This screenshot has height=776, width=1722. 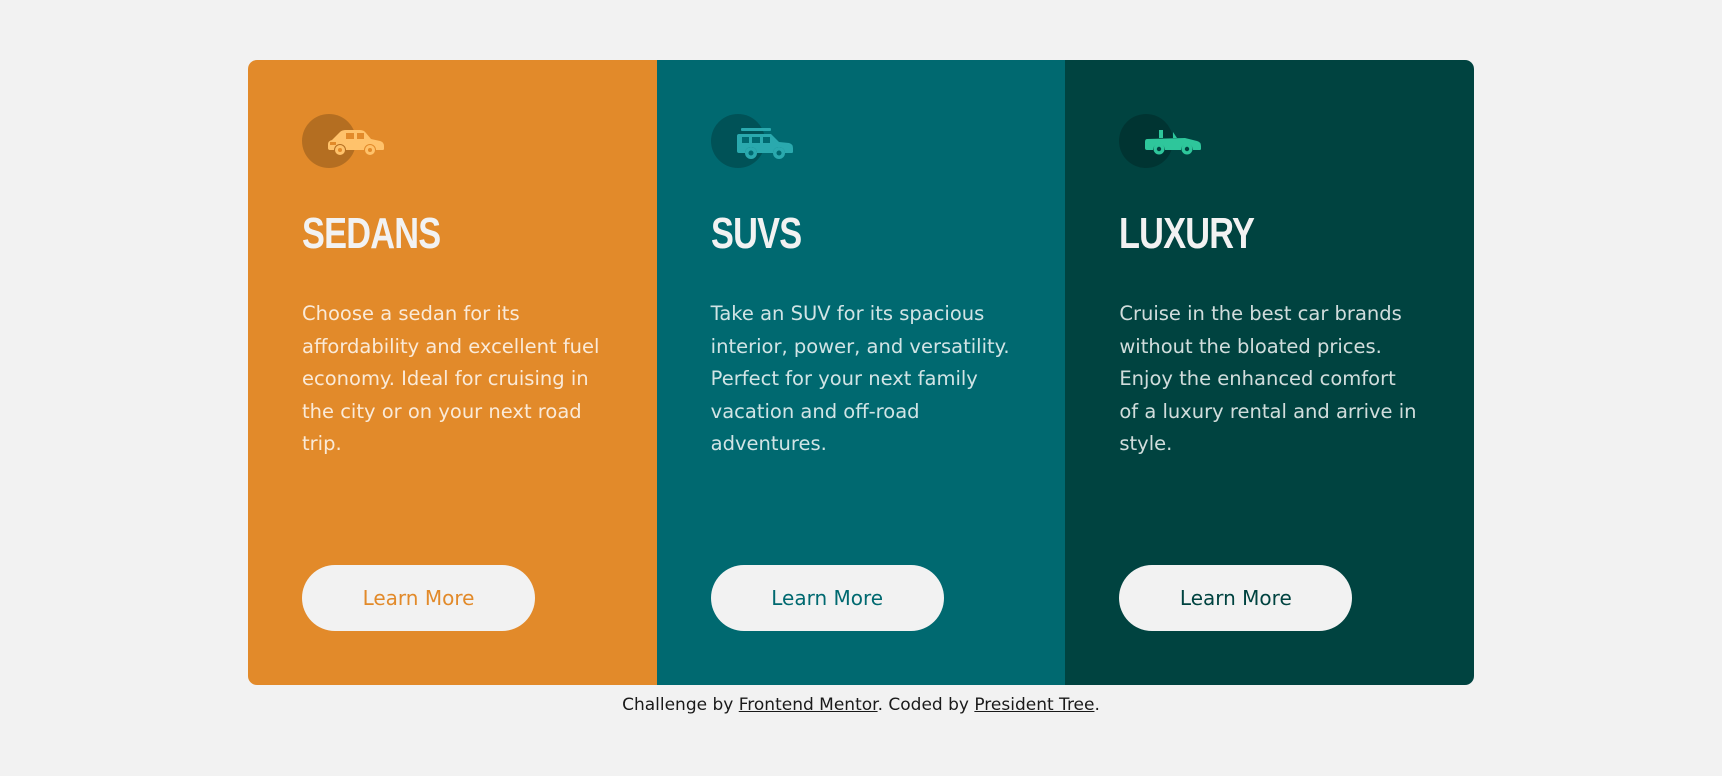 I want to click on attribution-prefix: Challenge by, so click(x=680, y=705).